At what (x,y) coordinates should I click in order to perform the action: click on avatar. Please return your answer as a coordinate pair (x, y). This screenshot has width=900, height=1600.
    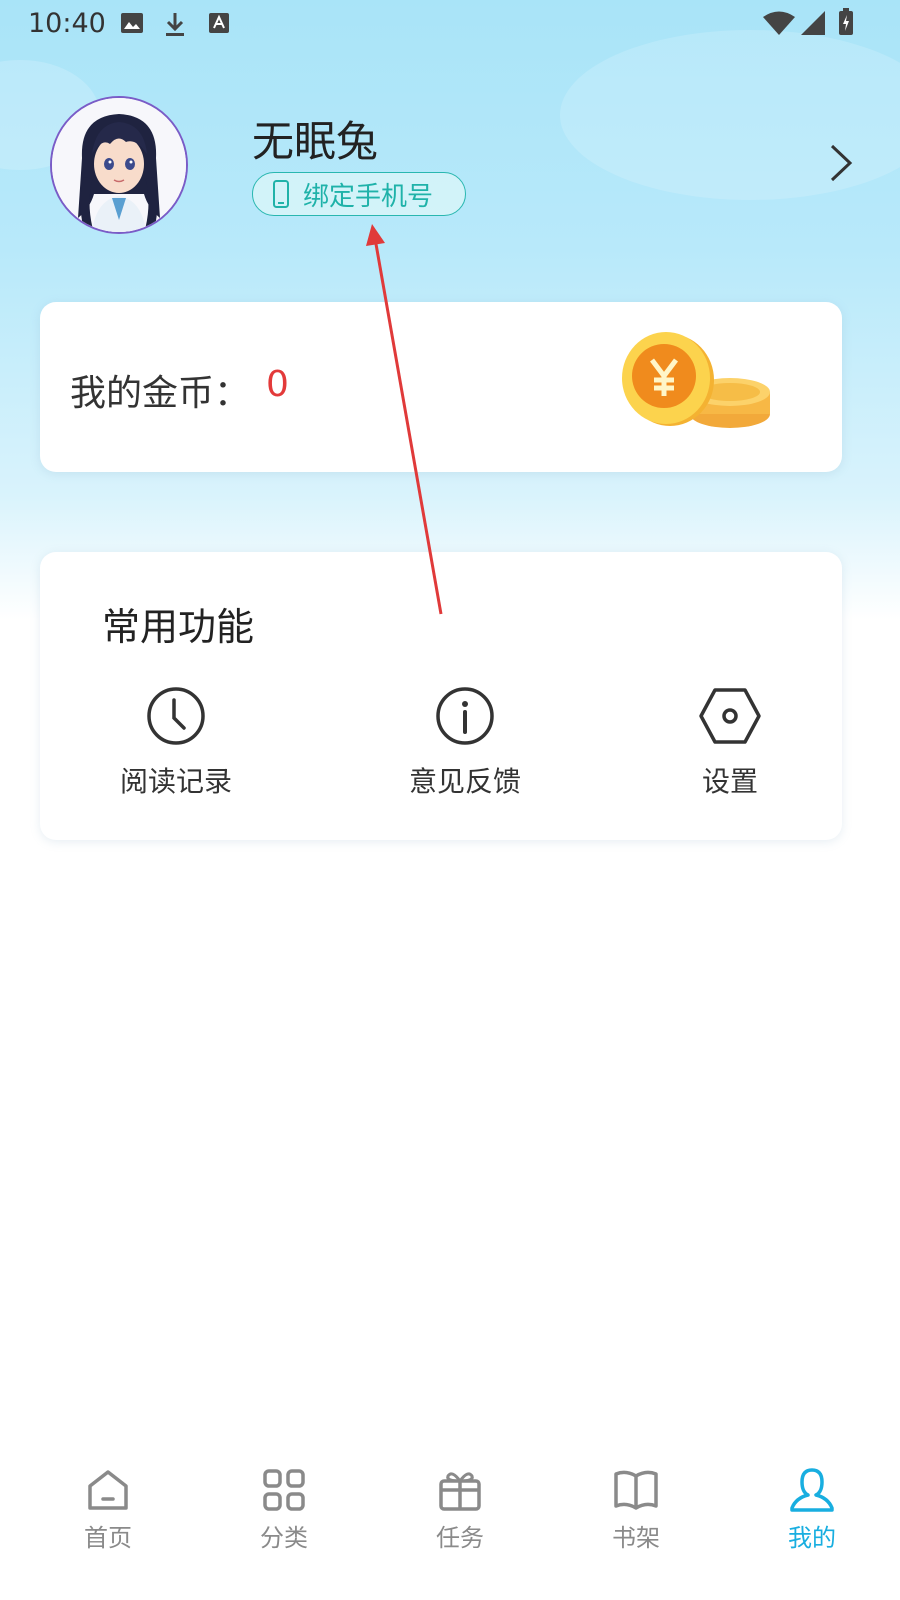
    Looking at the image, I should click on (119, 165).